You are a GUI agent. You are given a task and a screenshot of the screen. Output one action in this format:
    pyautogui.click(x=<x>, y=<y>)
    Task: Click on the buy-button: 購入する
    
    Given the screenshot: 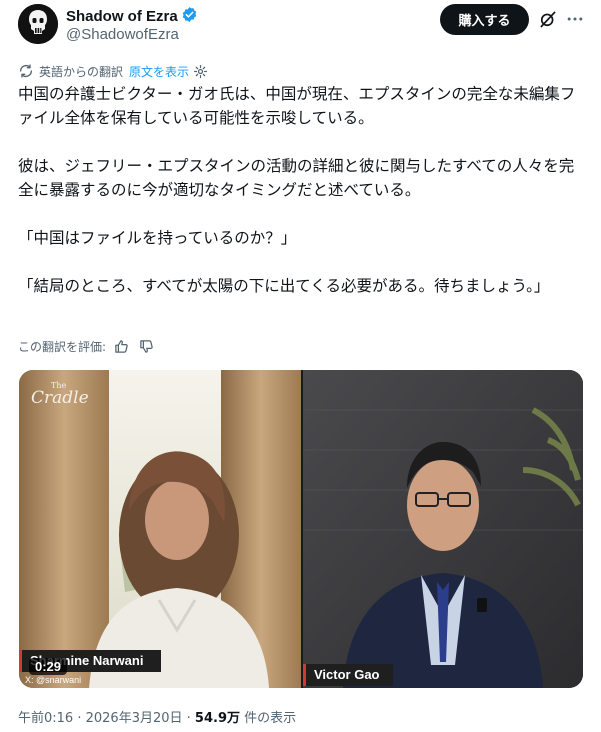 What is the action you would take?
    pyautogui.click(x=484, y=19)
    